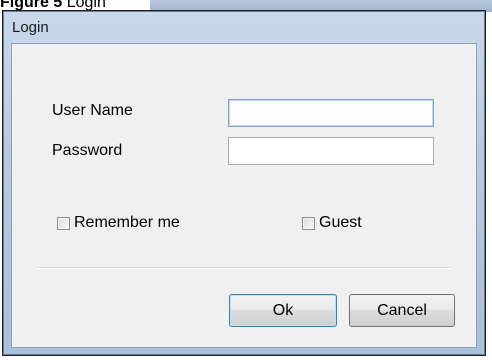  Describe the element at coordinates (340, 222) in the screenshot. I see `guest-label: Guest` at that location.